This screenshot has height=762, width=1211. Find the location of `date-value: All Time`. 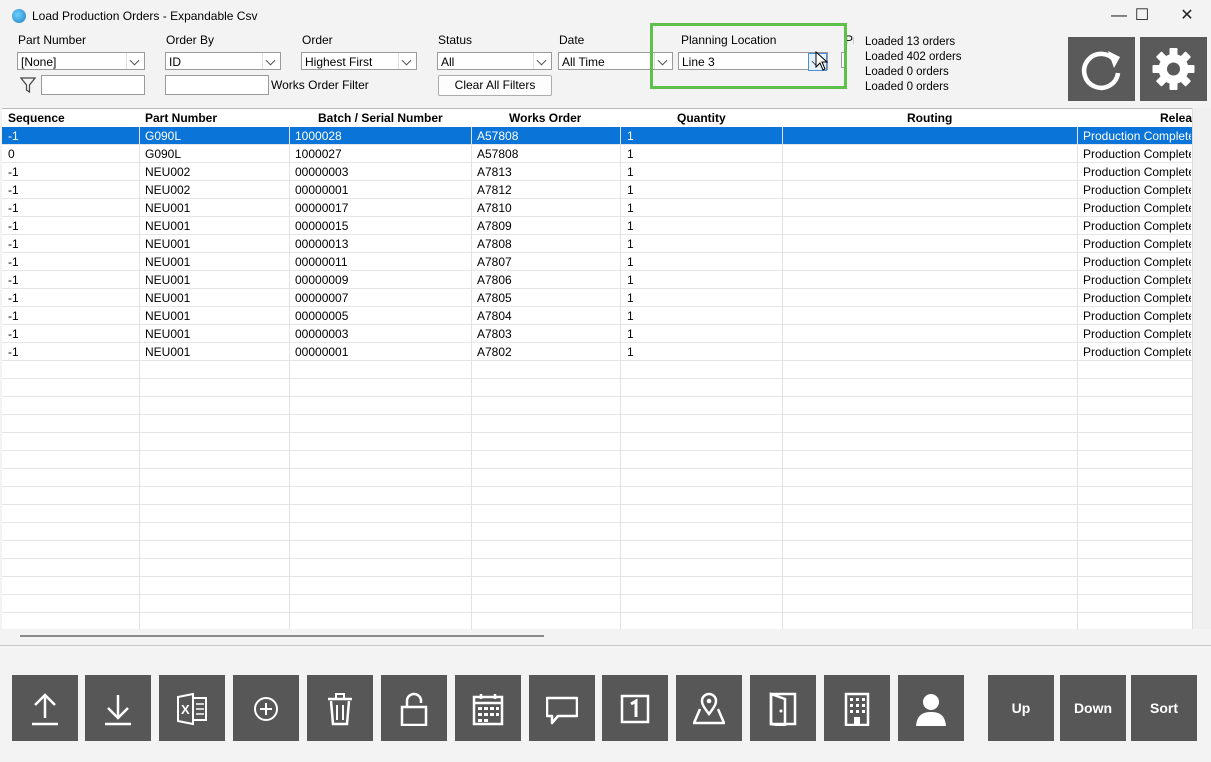

date-value: All Time is located at coordinates (583, 62).